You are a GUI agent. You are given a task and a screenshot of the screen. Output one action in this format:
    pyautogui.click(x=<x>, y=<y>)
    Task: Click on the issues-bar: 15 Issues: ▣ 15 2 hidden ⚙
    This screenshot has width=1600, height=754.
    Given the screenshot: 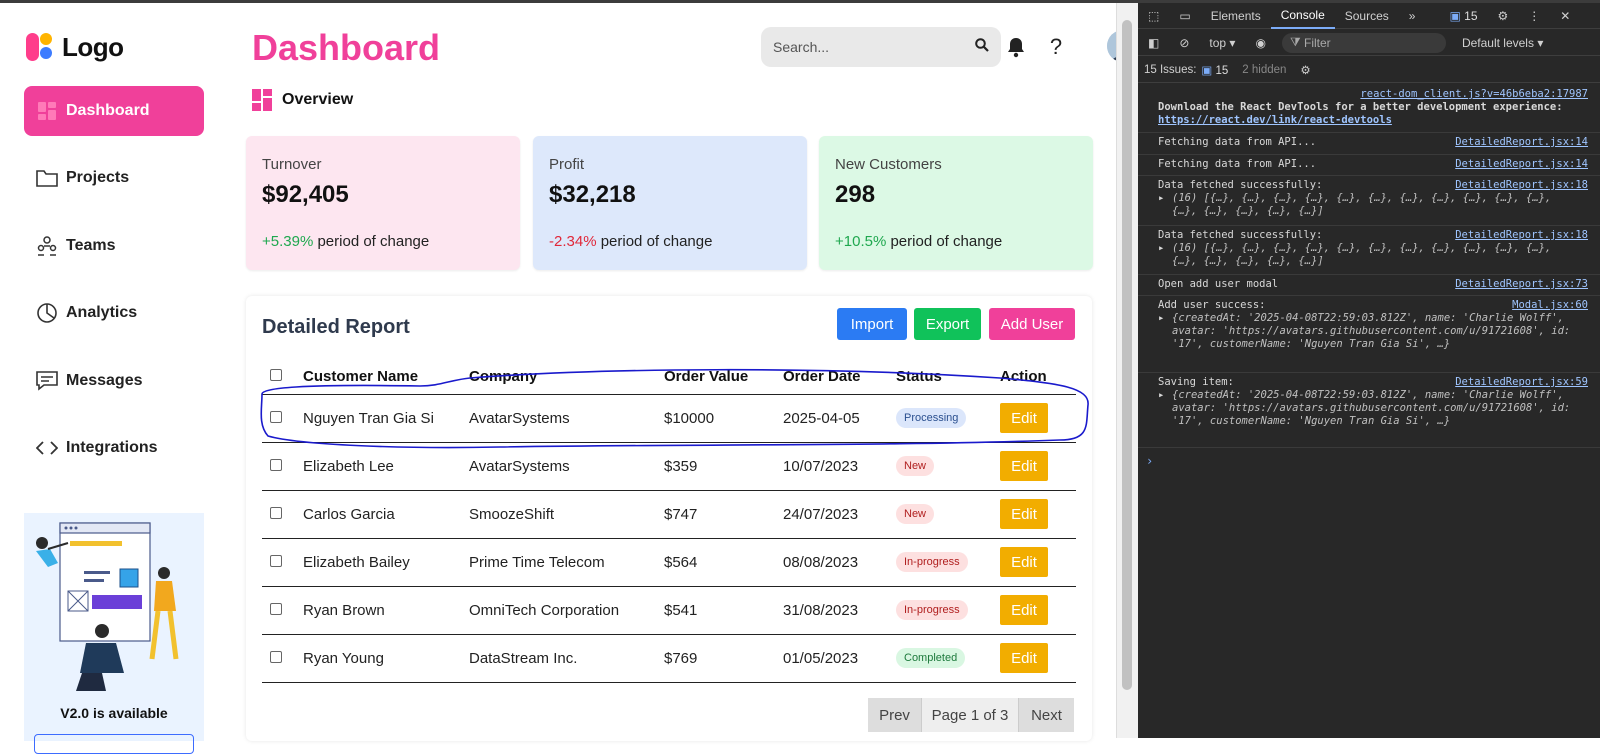 What is the action you would take?
    pyautogui.click(x=1369, y=70)
    